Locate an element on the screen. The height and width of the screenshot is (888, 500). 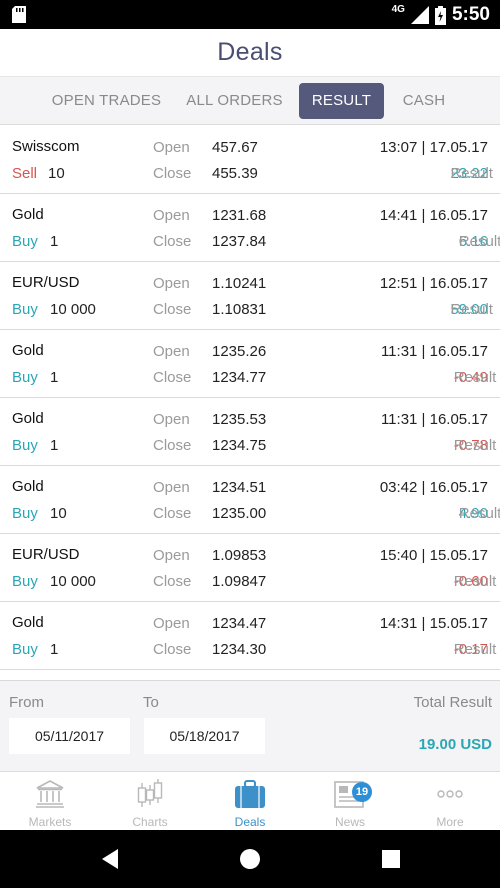
network-type-label: 4G is located at coordinates (398, 9).